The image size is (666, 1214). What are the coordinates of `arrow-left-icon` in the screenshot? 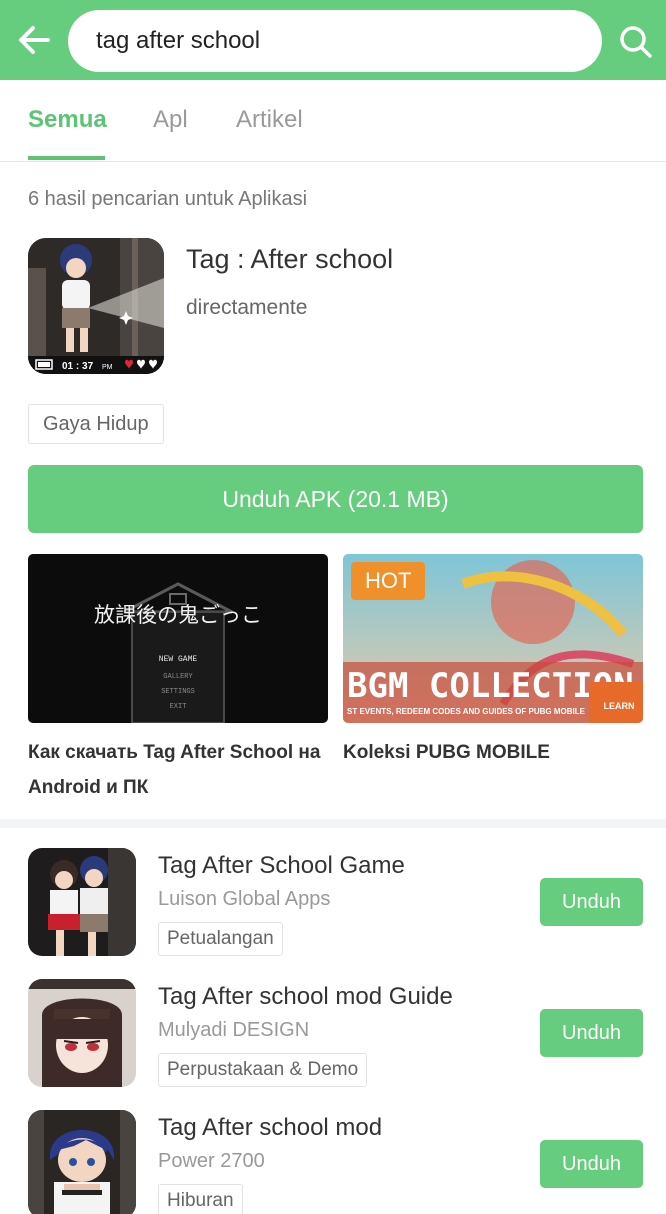 It's located at (34, 40).